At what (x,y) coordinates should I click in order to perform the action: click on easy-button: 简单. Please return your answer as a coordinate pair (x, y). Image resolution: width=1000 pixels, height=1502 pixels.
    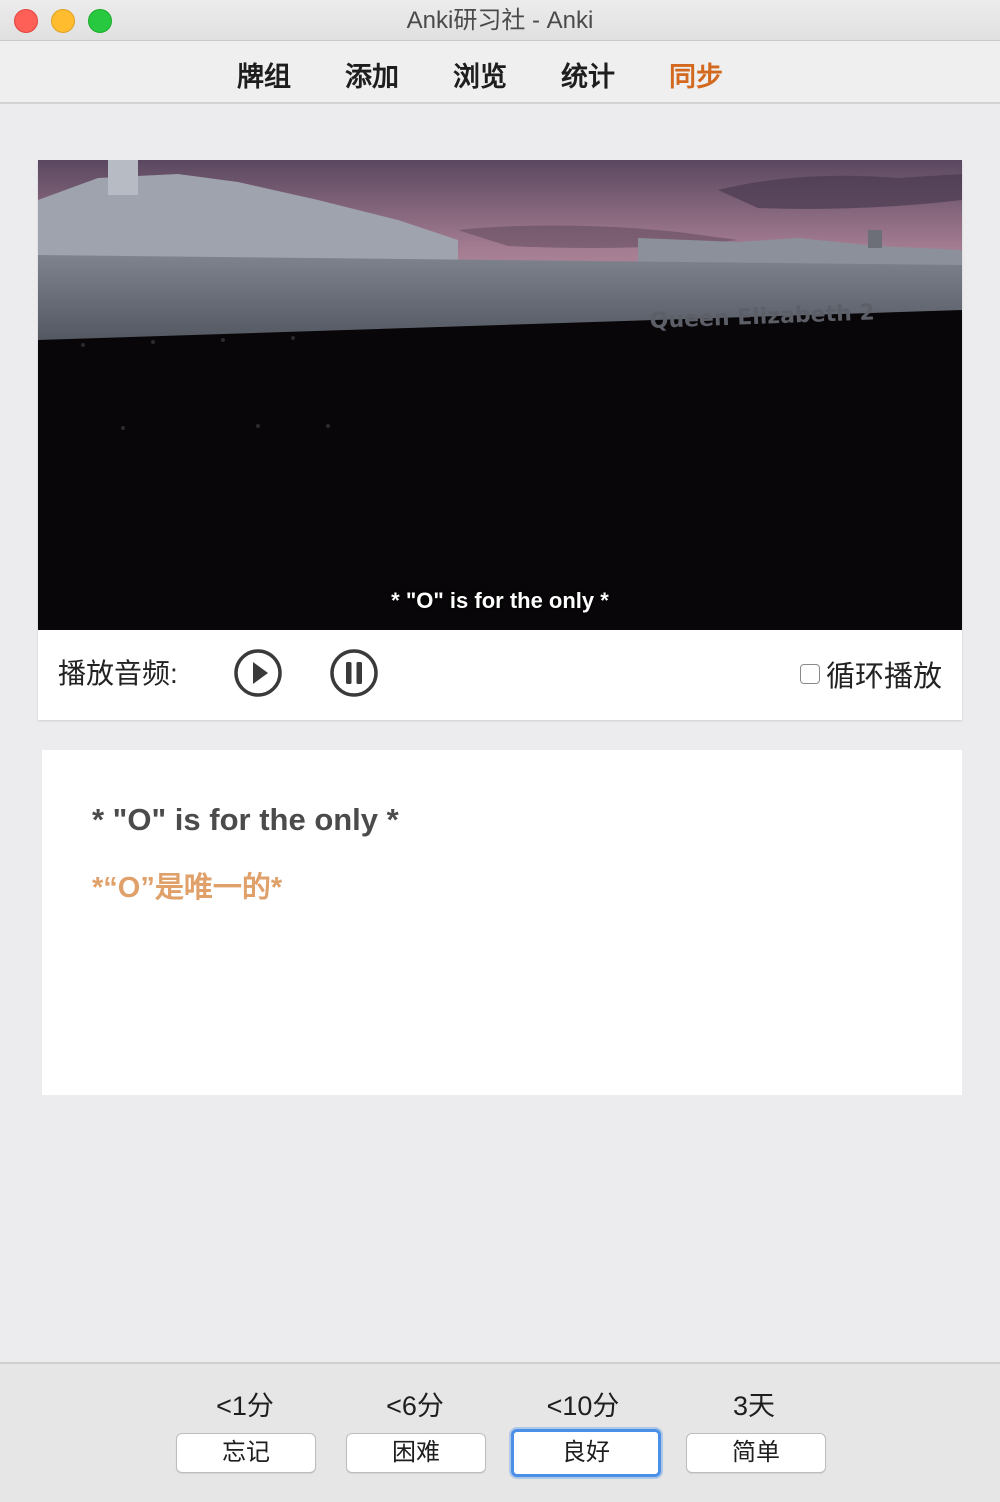
    Looking at the image, I should click on (756, 1453).